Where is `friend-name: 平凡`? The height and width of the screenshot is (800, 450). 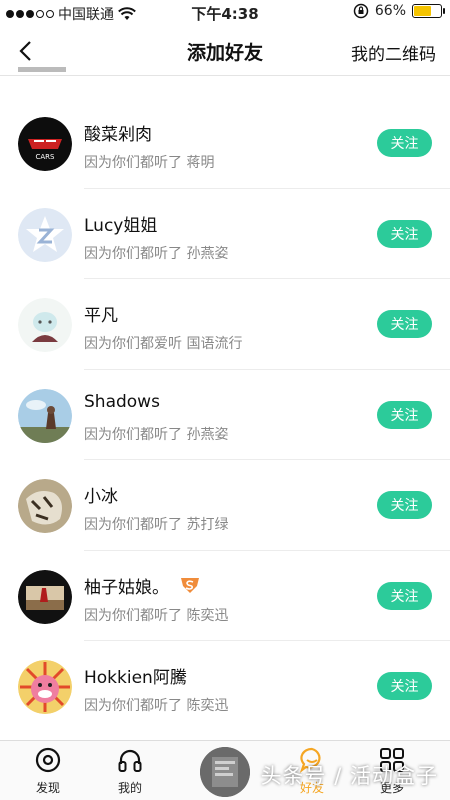
friend-name: 平凡 is located at coordinates (101, 316).